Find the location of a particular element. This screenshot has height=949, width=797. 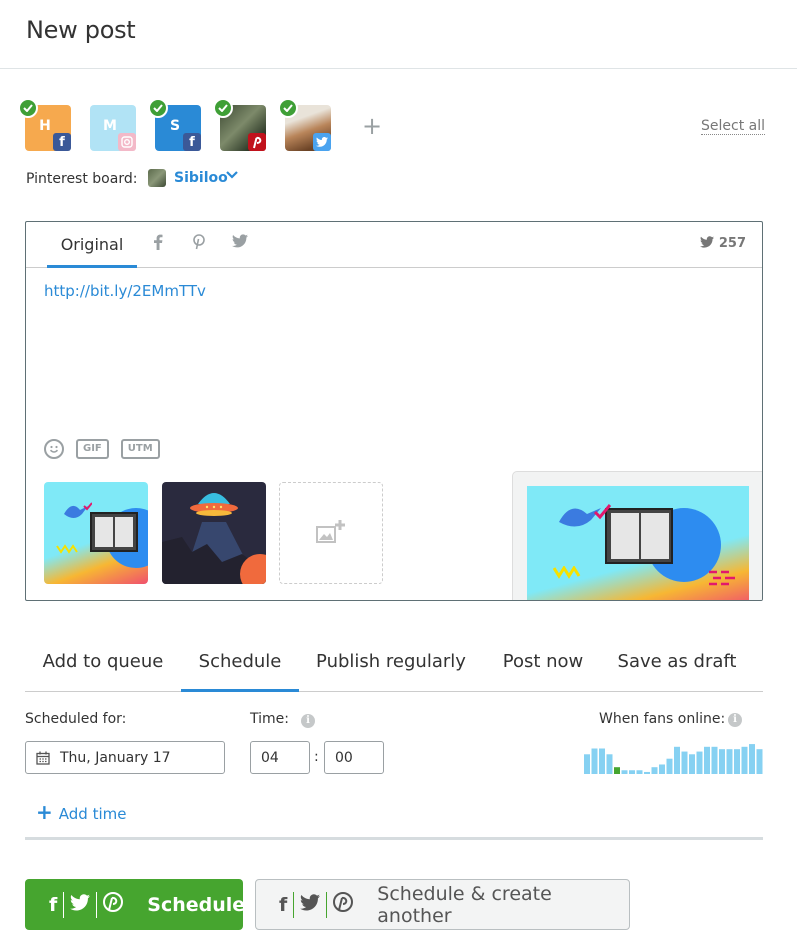

chevron-down-icon is located at coordinates (232, 177).